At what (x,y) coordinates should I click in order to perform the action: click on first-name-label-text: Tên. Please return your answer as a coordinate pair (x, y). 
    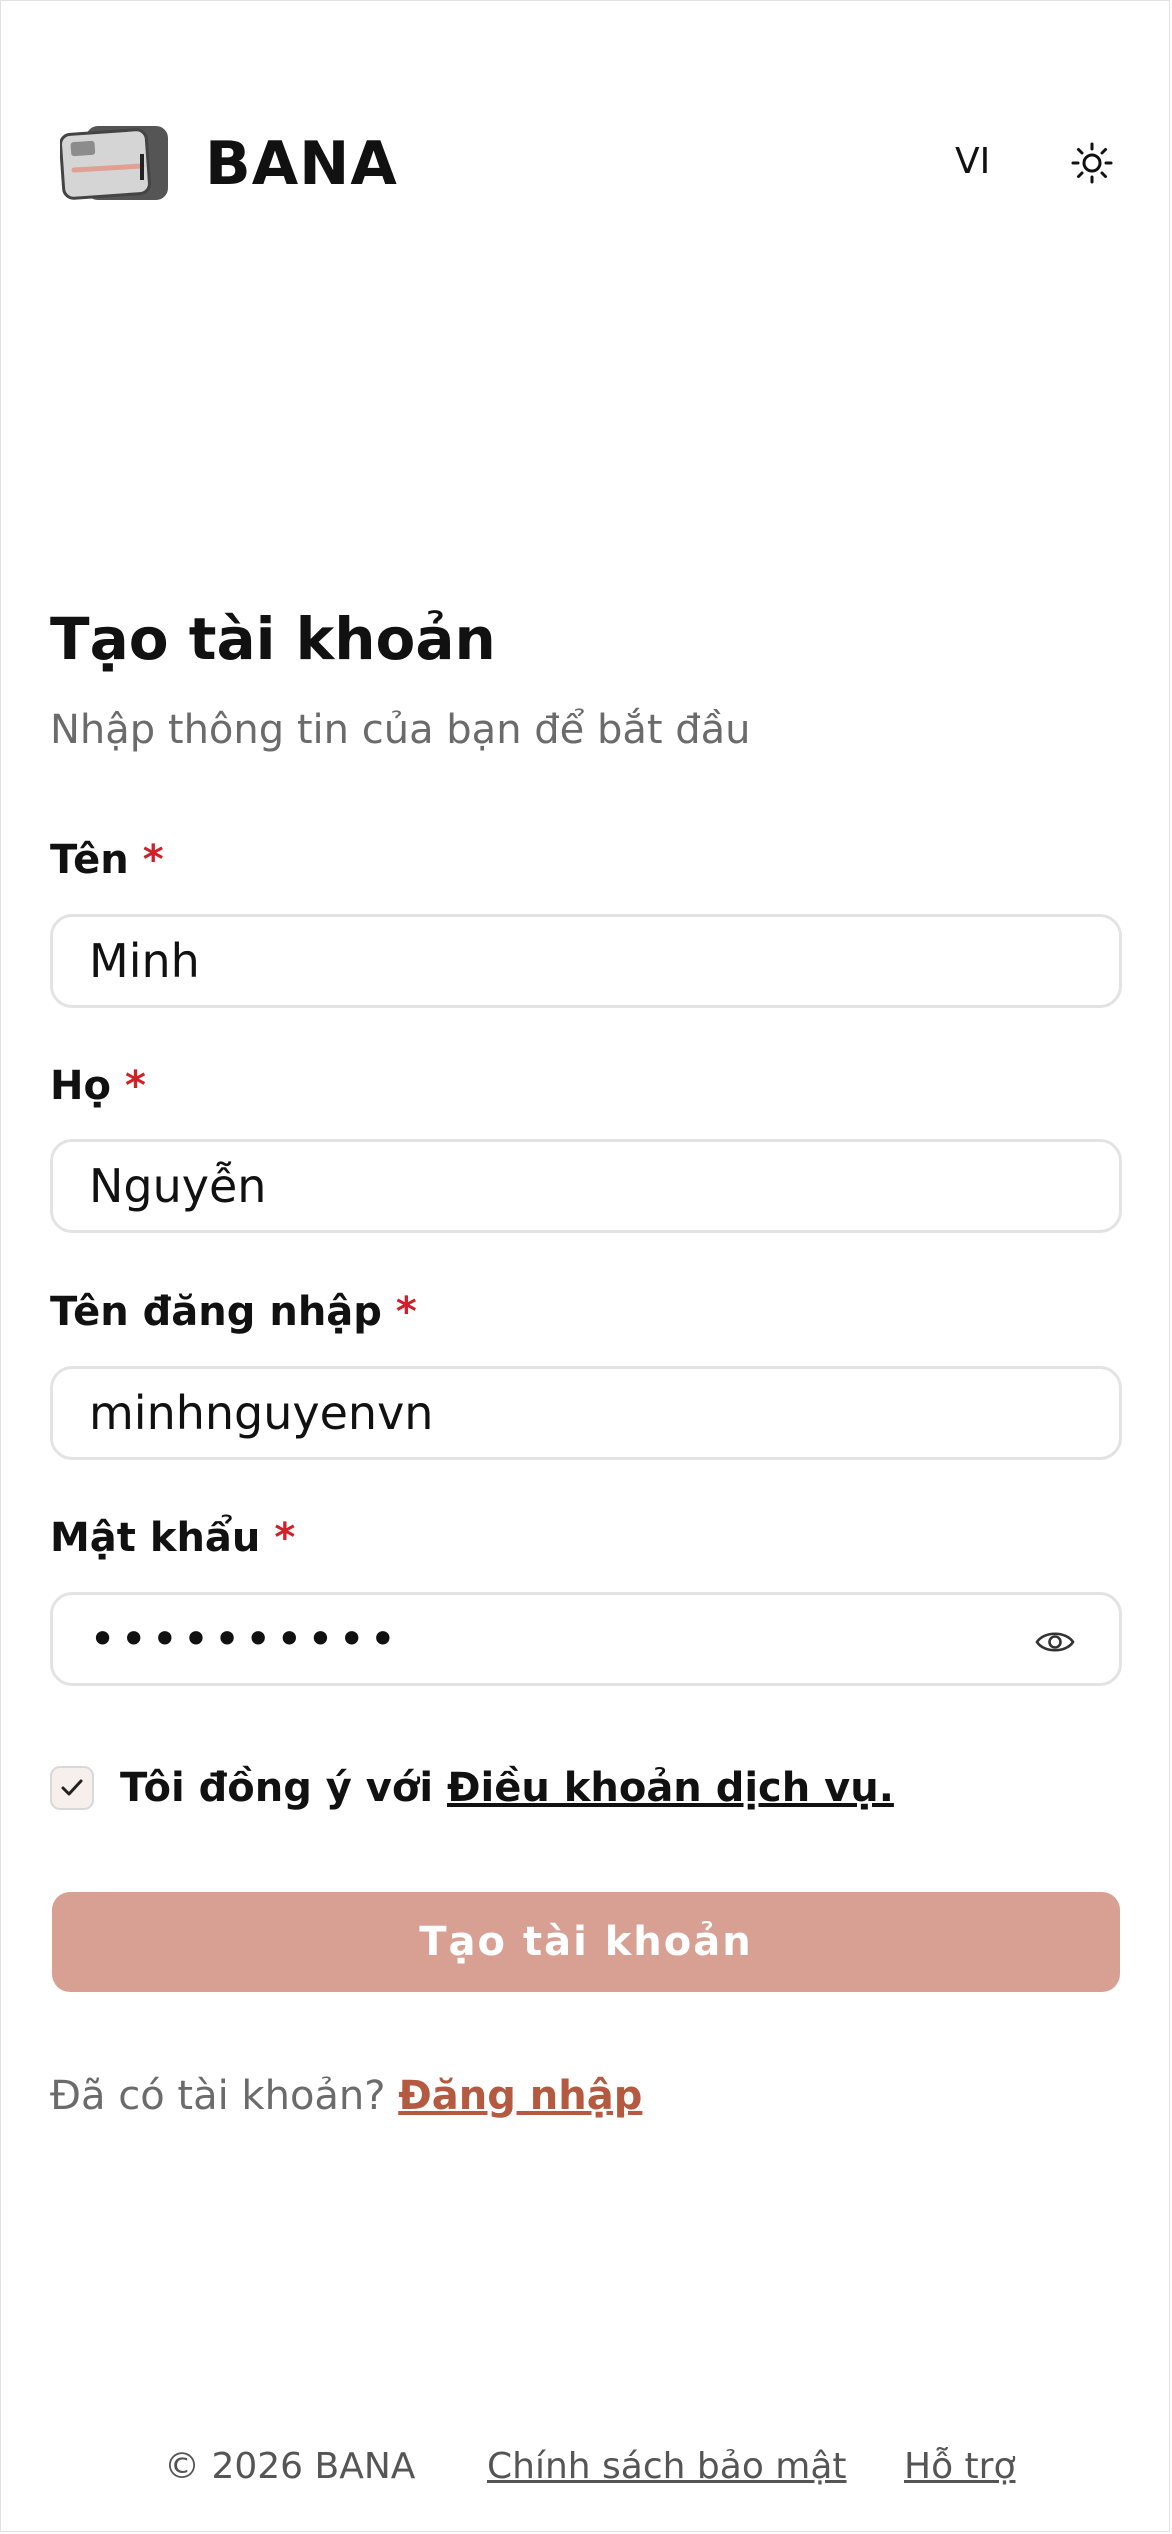
    Looking at the image, I should click on (89, 860).